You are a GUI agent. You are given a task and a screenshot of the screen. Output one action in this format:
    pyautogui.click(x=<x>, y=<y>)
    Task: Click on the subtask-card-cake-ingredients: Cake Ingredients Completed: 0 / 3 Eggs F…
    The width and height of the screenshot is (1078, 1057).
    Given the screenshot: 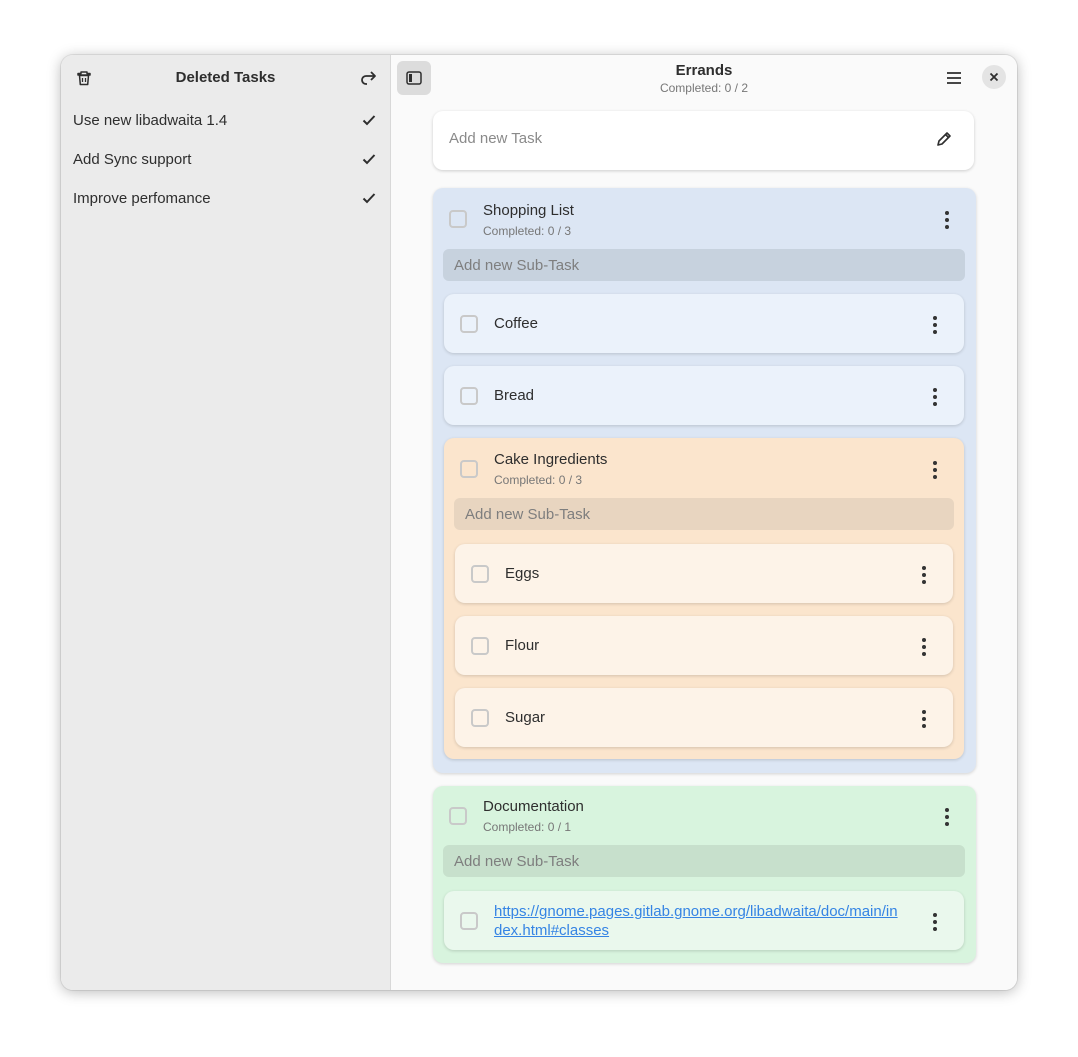 What is the action you would take?
    pyautogui.click(x=704, y=598)
    